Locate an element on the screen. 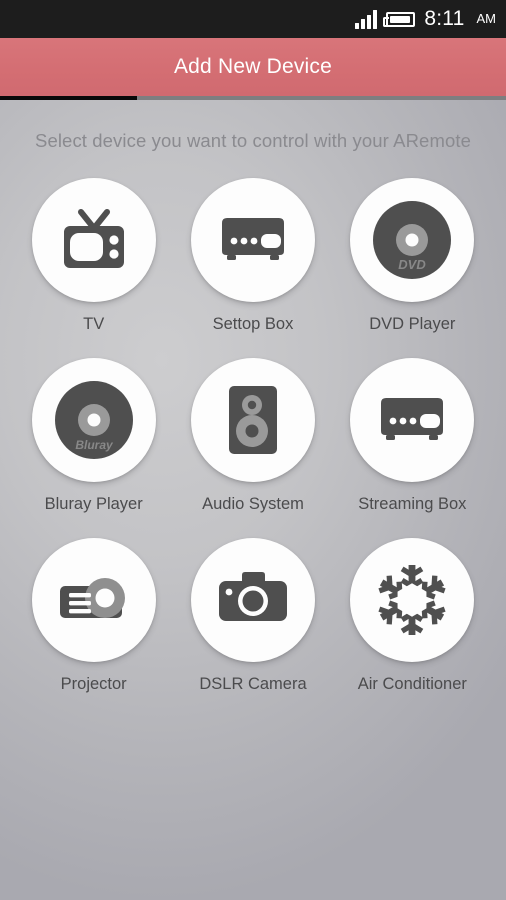 The image size is (506, 900). retro-tv-icon is located at coordinates (93, 238).